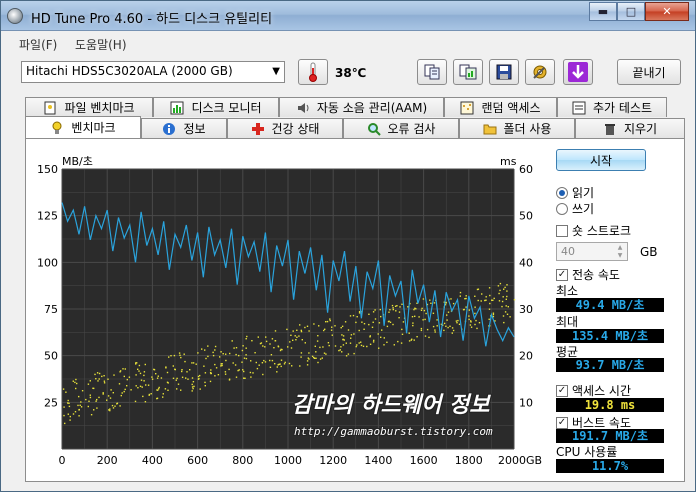  Describe the element at coordinates (593, 230) in the screenshot. I see `short-stroke-option: 숏 스트로크` at that location.